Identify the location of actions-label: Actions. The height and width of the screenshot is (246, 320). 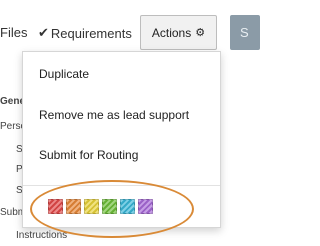
(171, 32).